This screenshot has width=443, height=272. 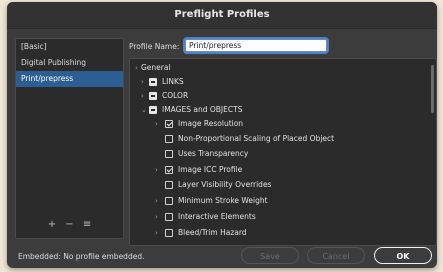 I want to click on tree-row-label: Uses Transparency, so click(x=213, y=153).